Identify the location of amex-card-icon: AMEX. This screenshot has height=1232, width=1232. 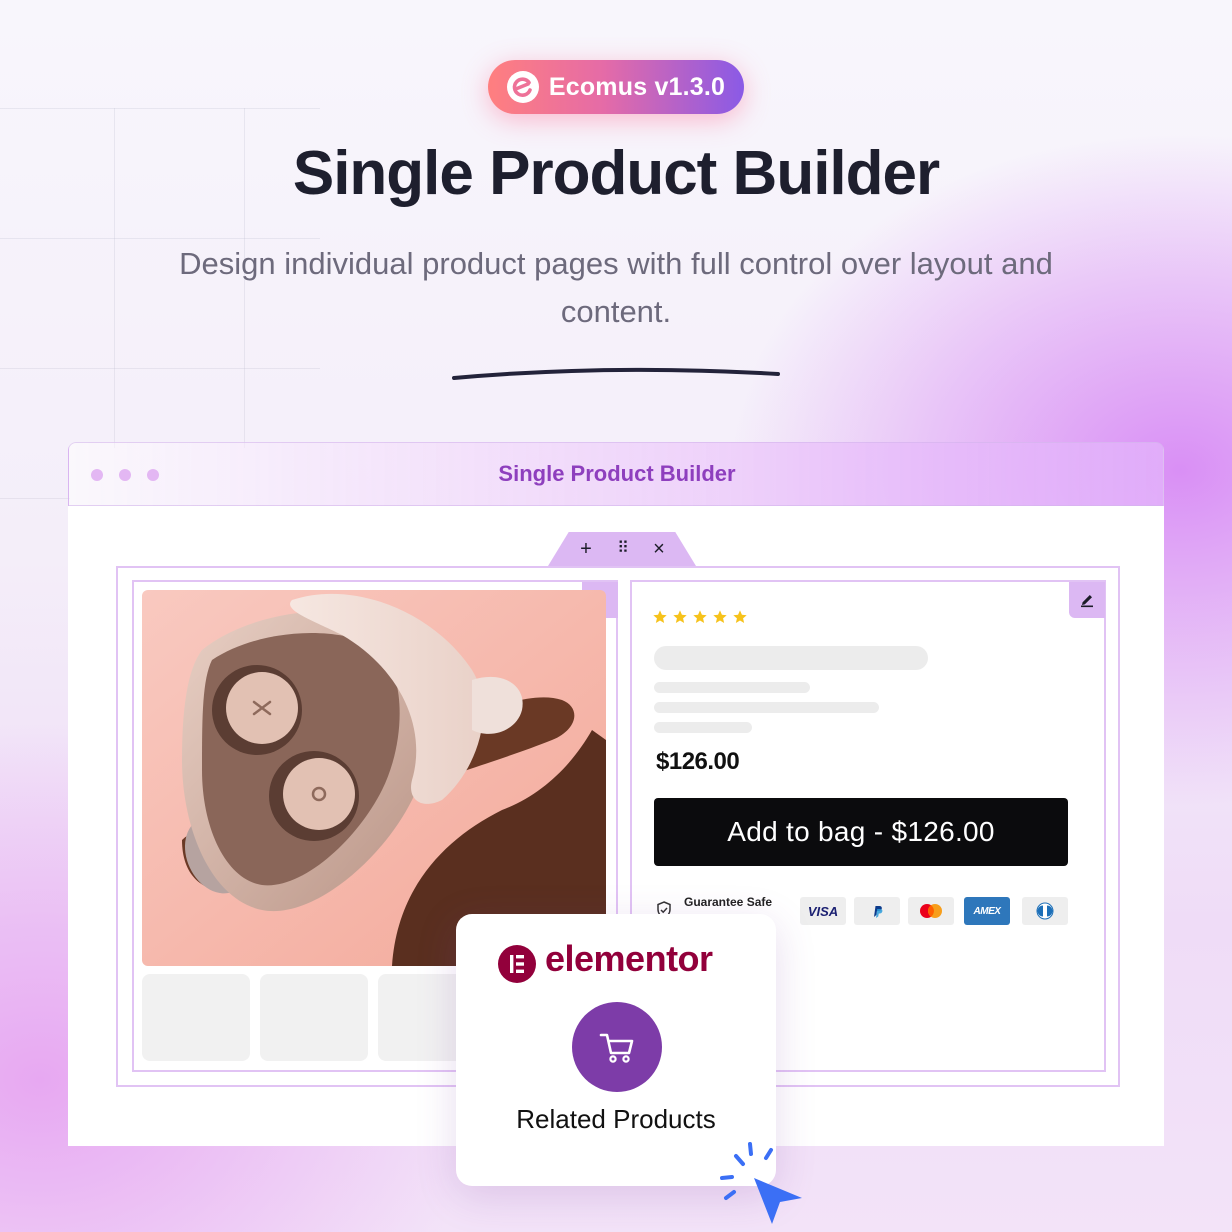
(987, 911).